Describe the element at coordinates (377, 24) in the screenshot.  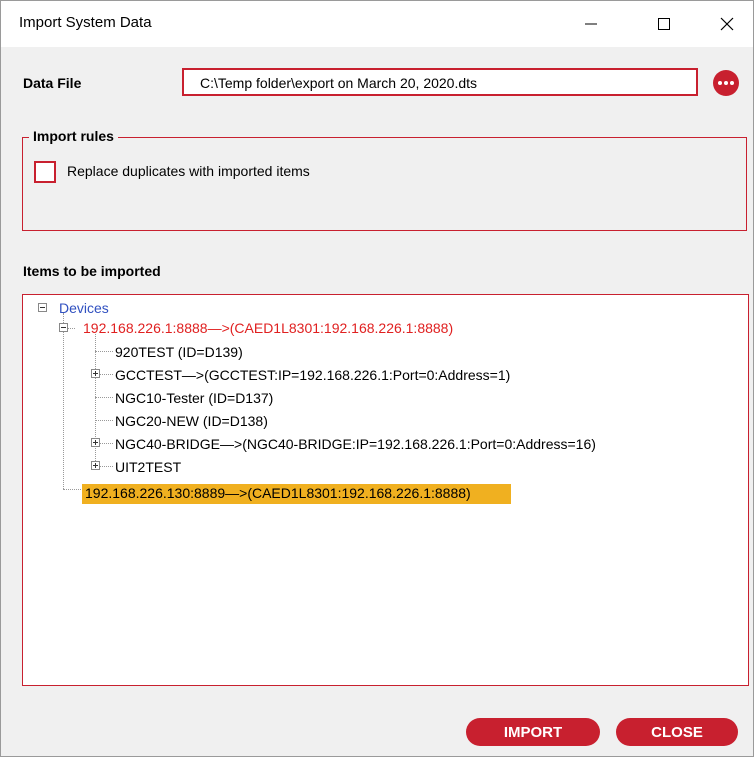
I see `title-bar: Import System Data` at that location.